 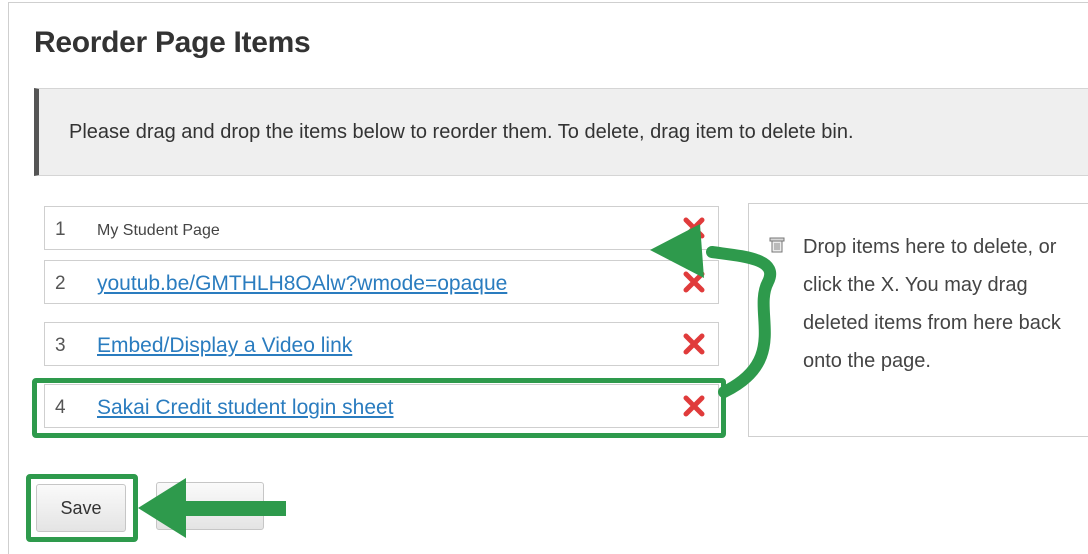 I want to click on save-button-highlight, so click(x=82, y=508).